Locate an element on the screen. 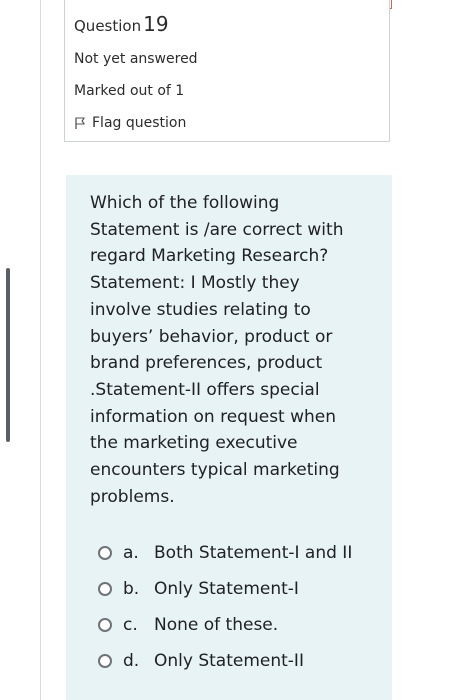 The height and width of the screenshot is (700, 458). answer-option-c: c. None of these. is located at coordinates (243, 625).